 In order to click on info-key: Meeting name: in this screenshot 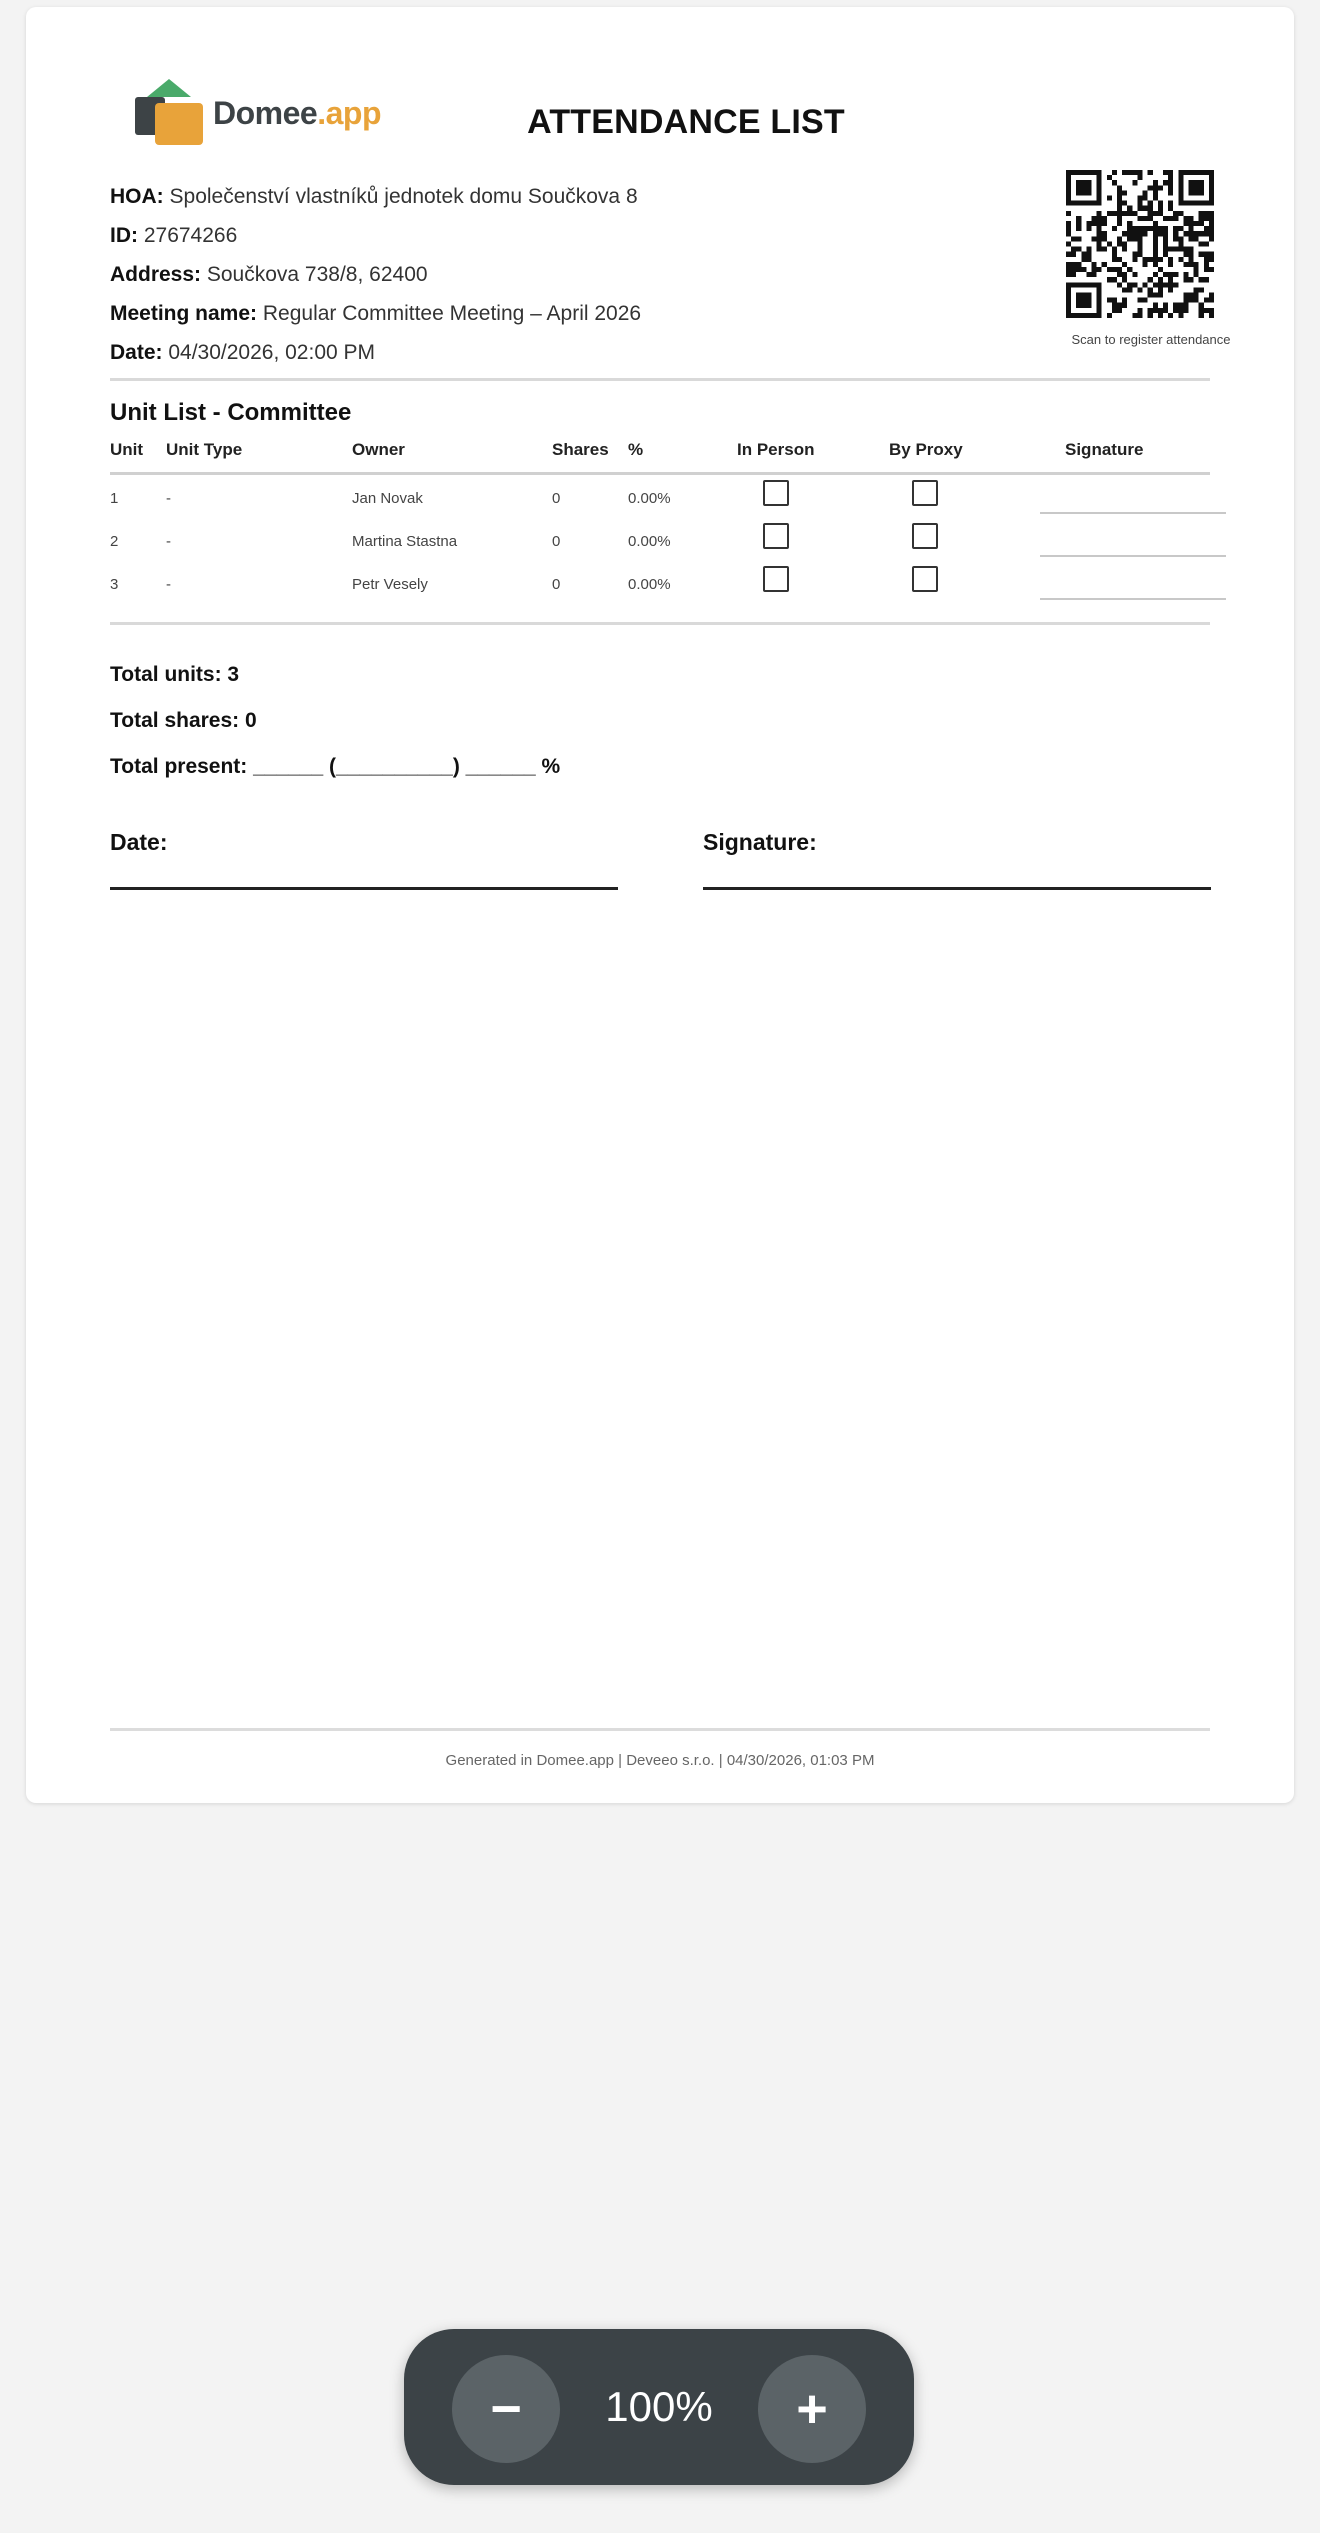, I will do `click(184, 313)`.